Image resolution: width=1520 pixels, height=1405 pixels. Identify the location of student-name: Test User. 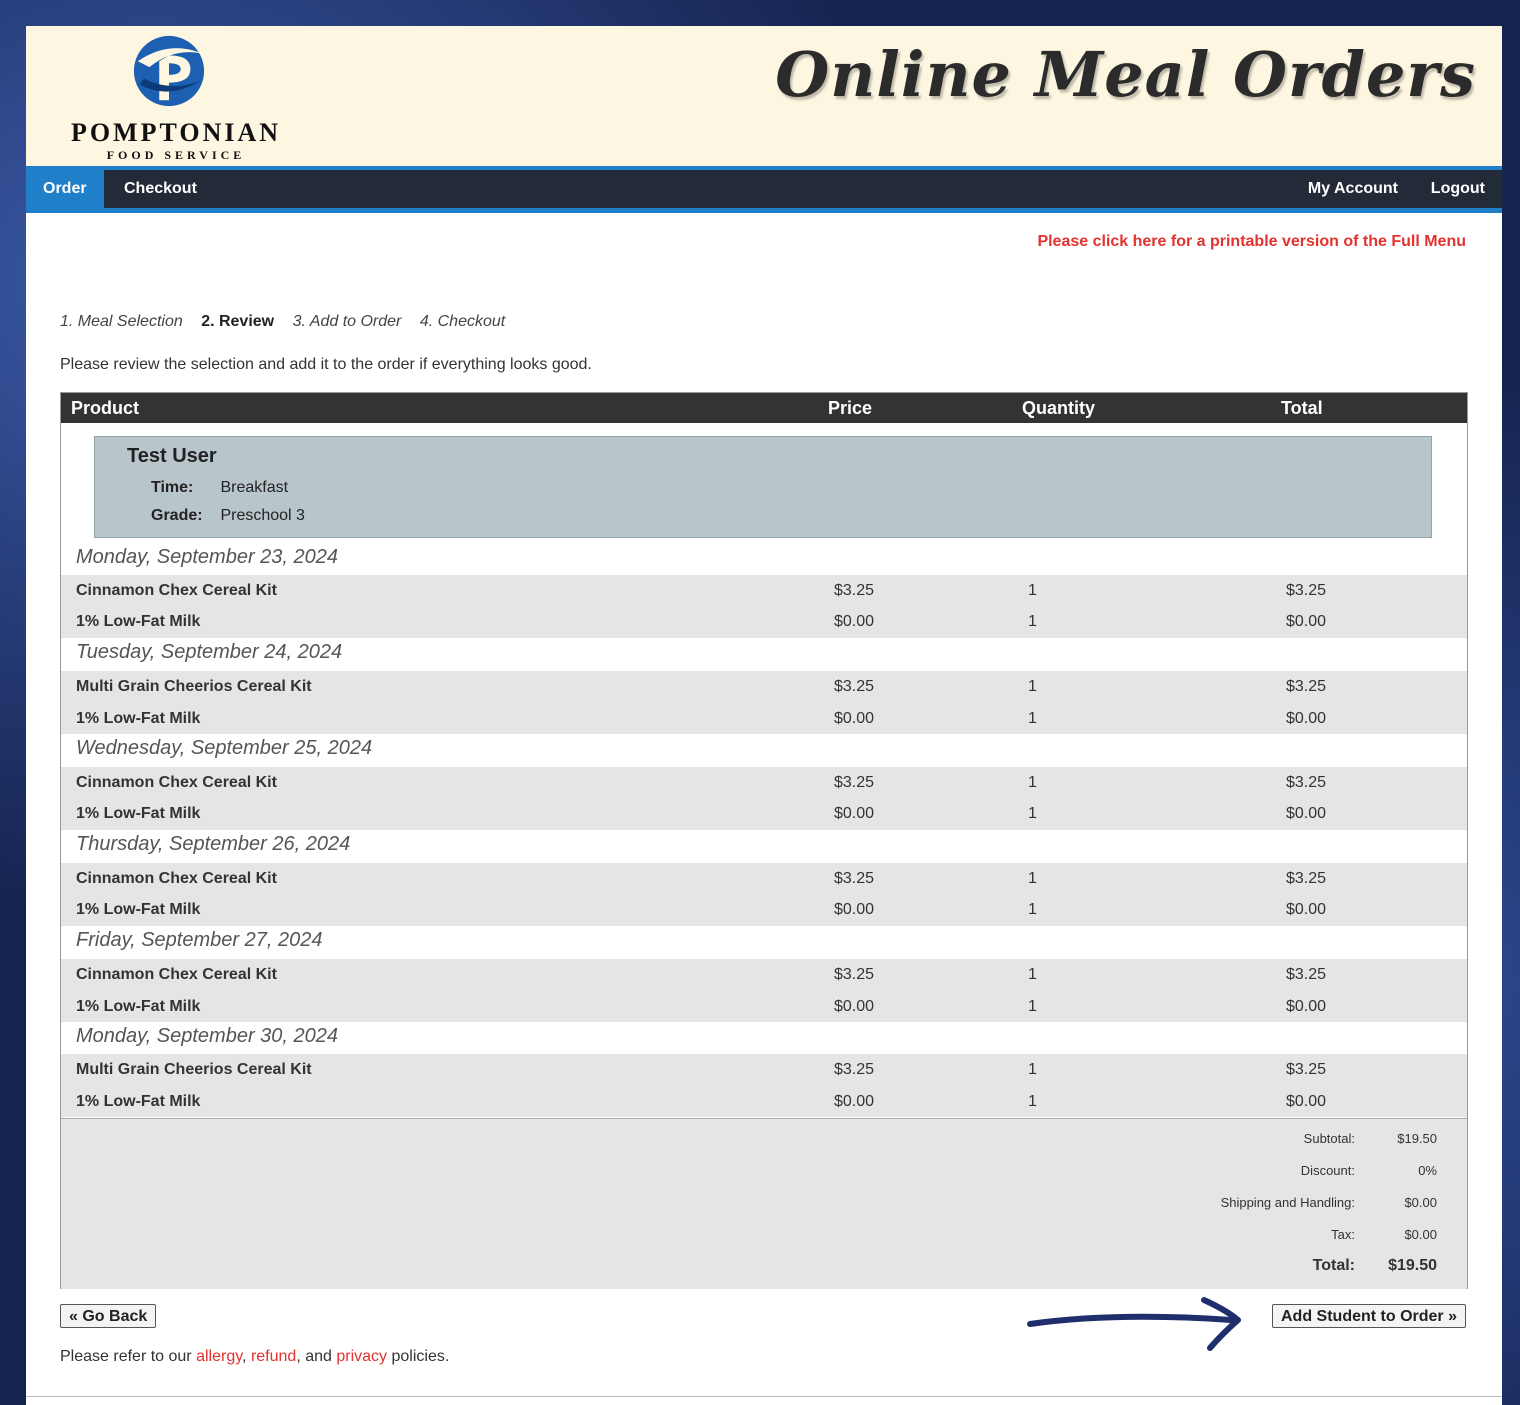
(172, 456).